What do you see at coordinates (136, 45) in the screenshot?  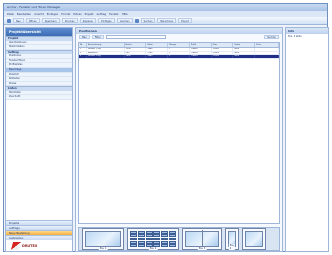 I see `column-header: Breite` at bounding box center [136, 45].